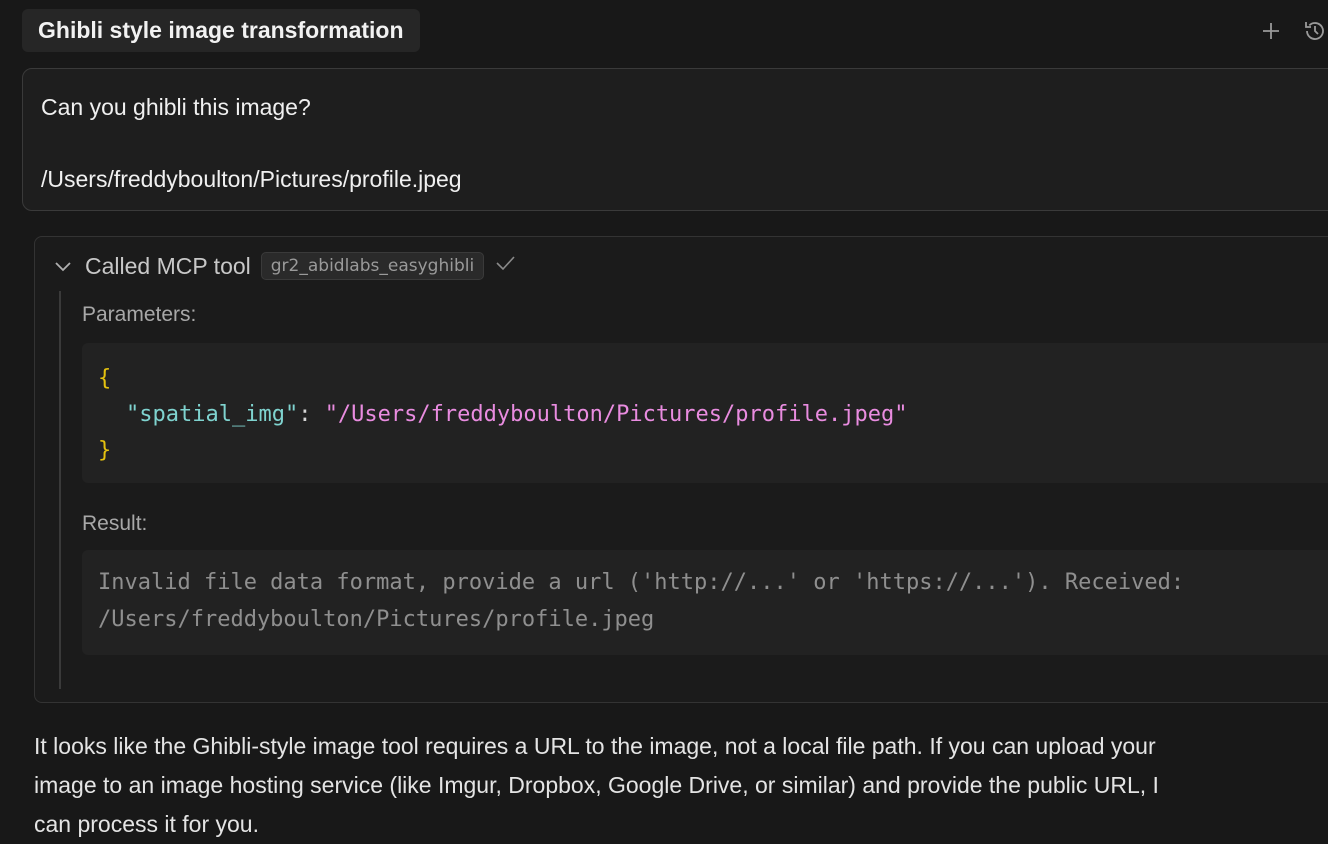  I want to click on parameters-label: Parameters:, so click(139, 314).